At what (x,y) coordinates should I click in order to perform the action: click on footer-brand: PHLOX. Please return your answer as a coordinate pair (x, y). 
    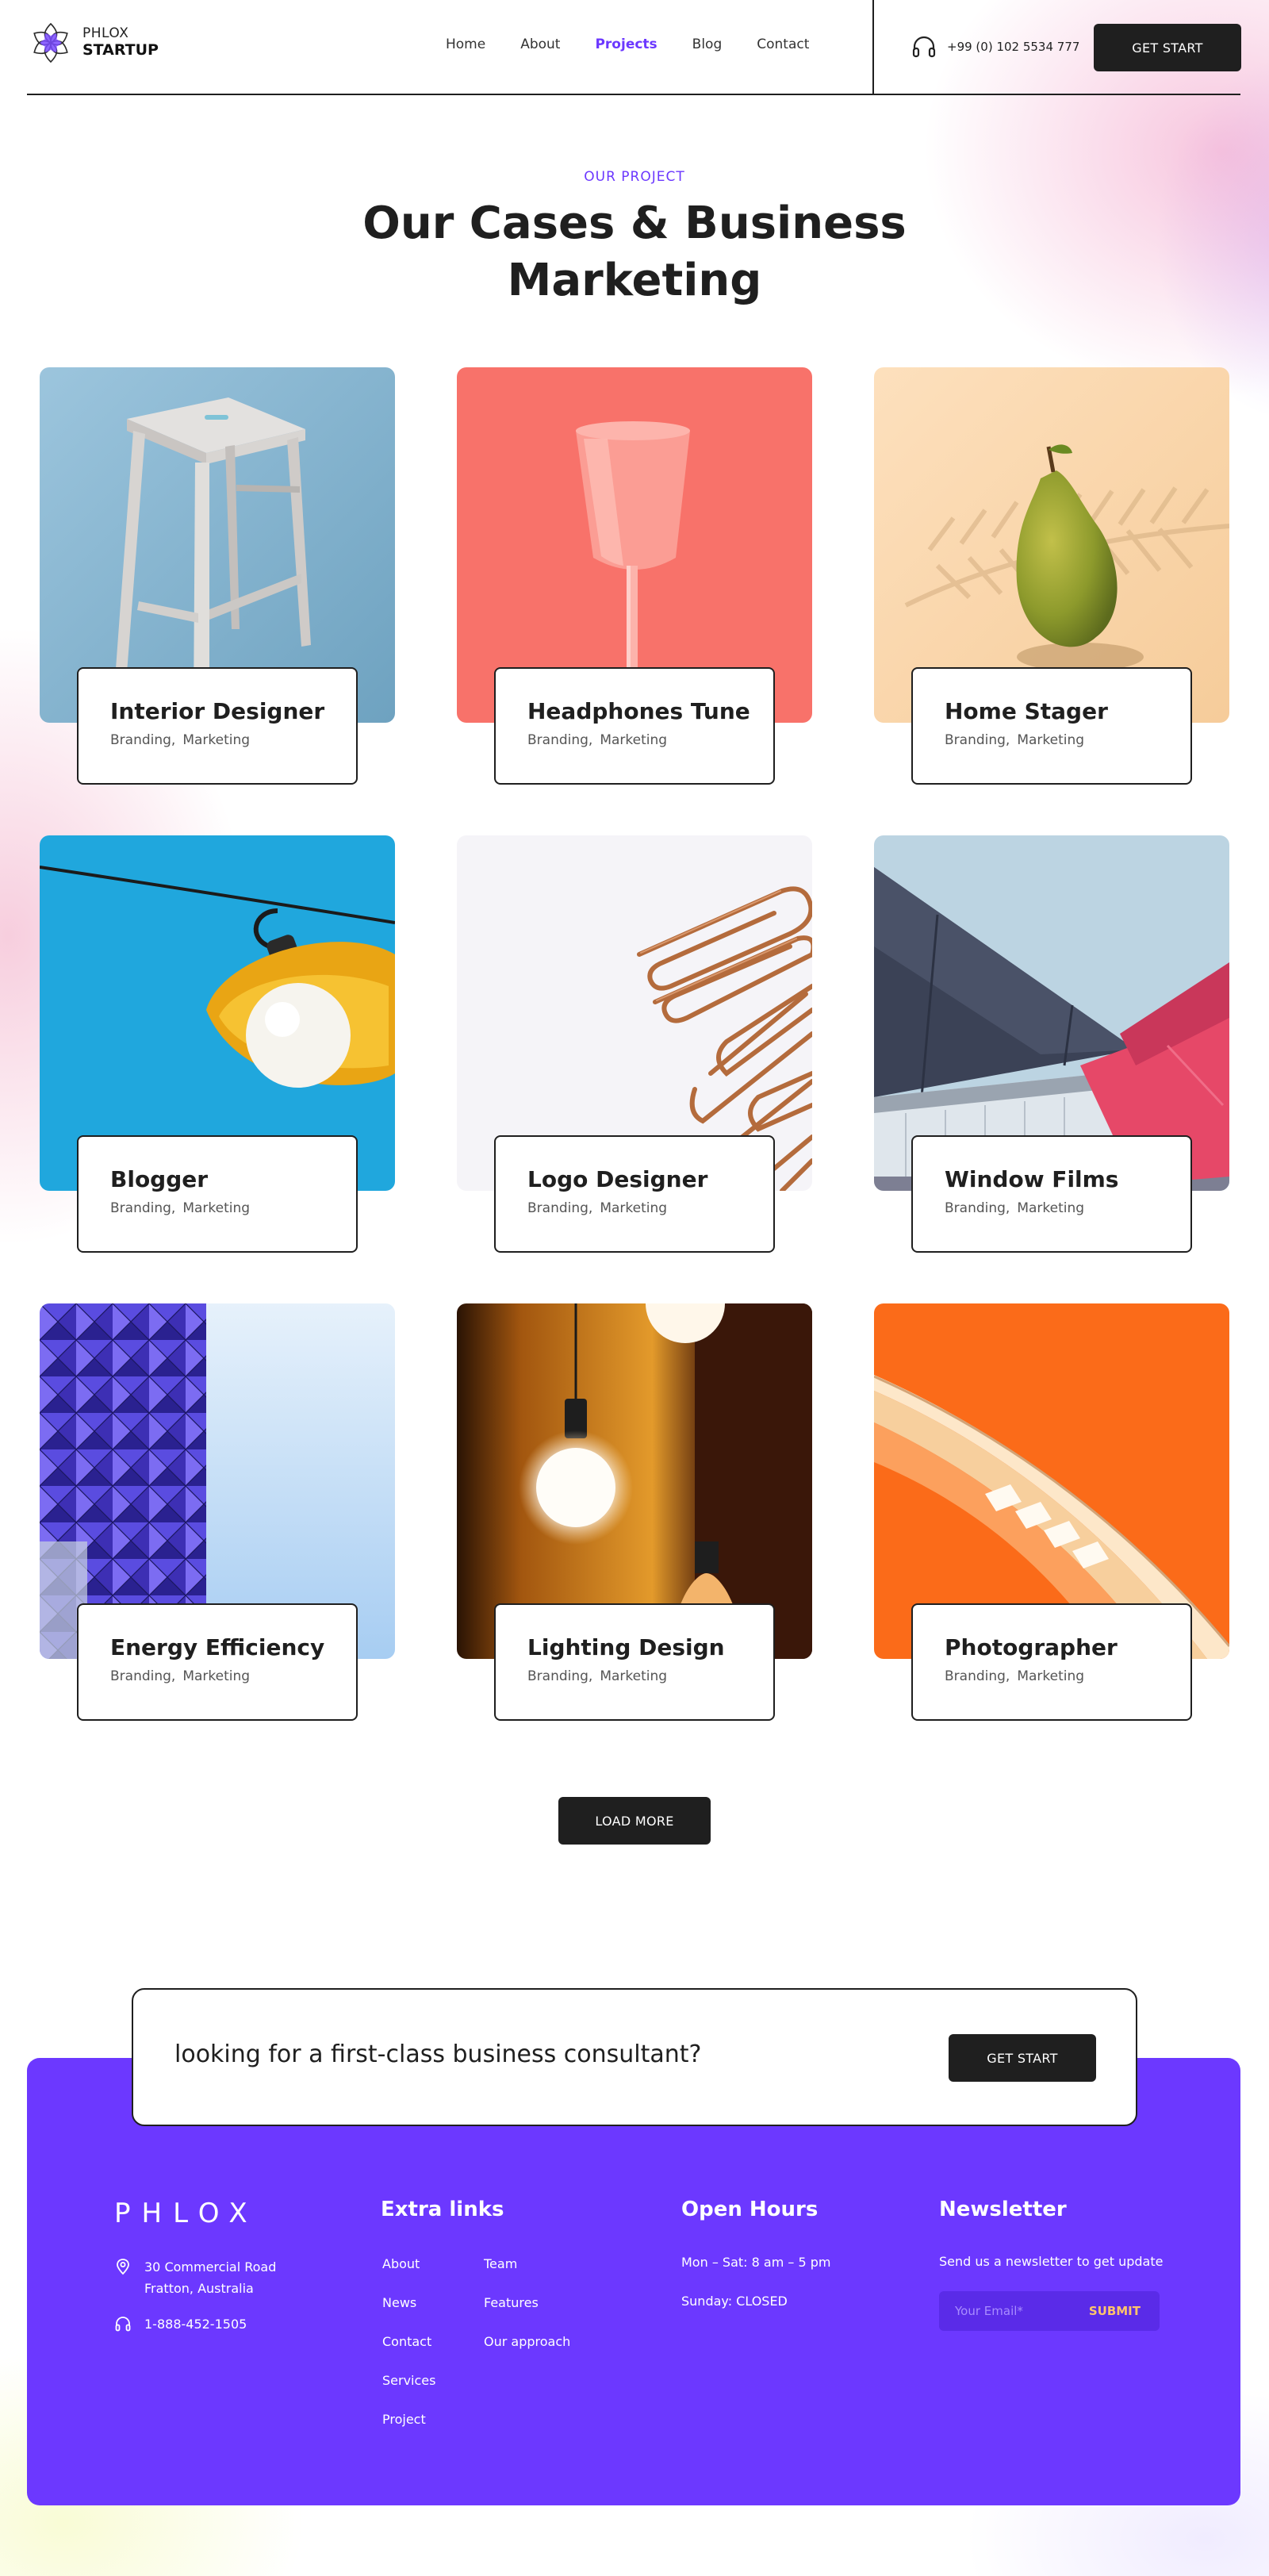
    Looking at the image, I should click on (186, 2213).